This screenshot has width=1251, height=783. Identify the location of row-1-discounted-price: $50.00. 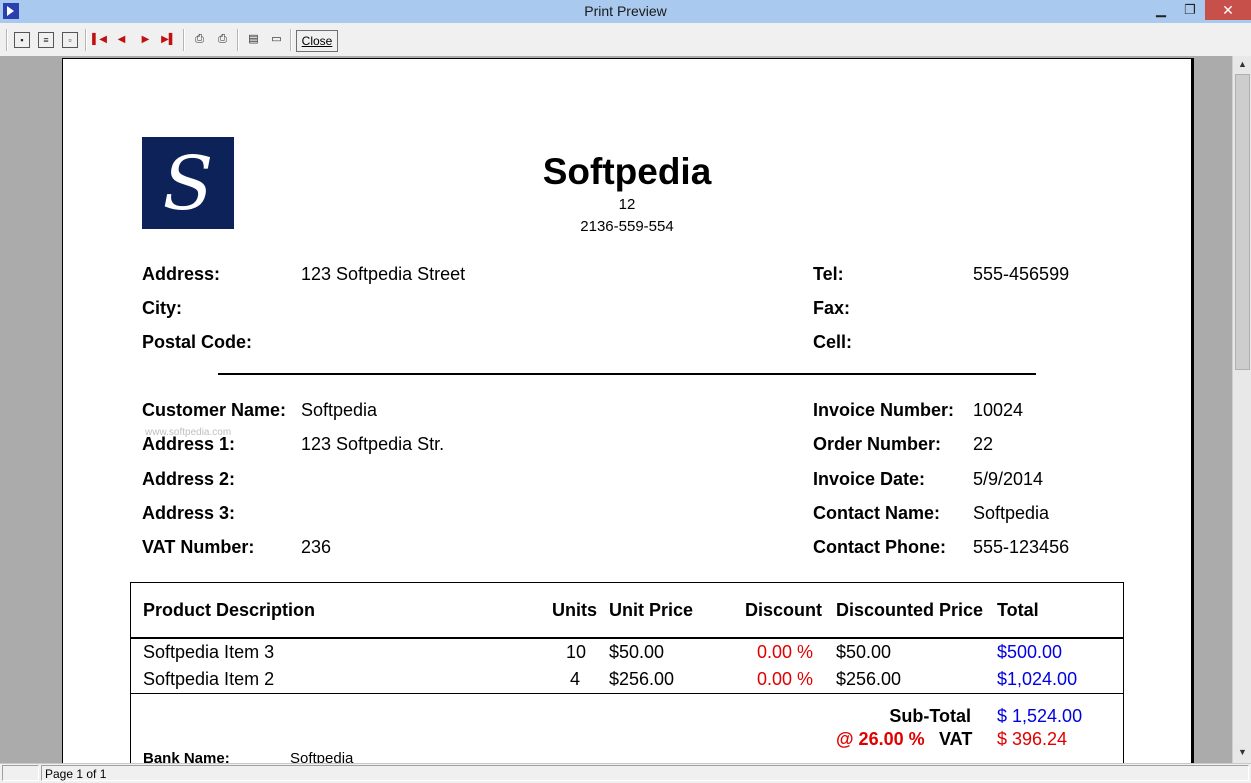
(864, 652).